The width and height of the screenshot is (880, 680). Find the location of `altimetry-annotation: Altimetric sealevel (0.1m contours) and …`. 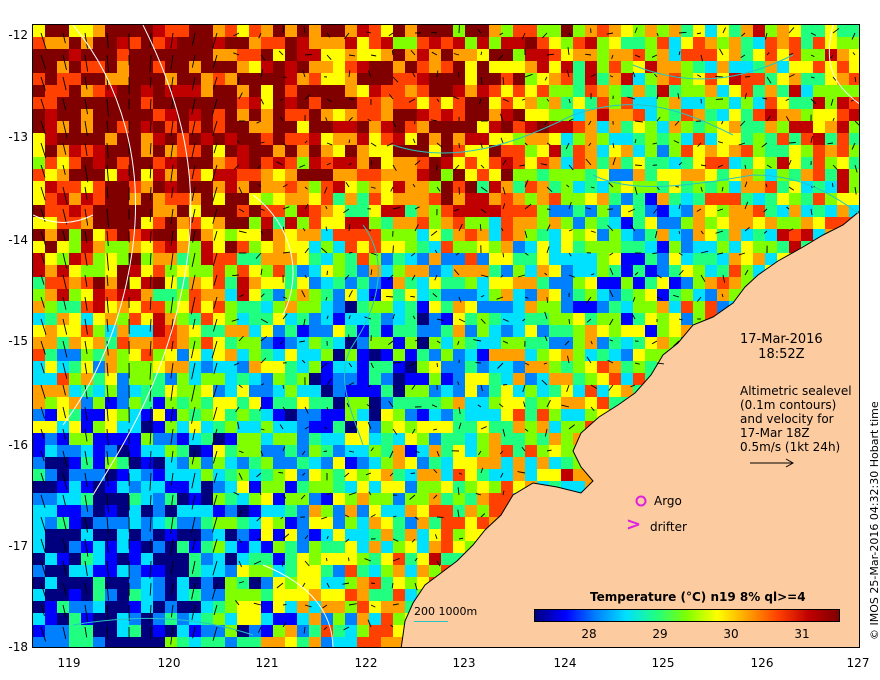

altimetry-annotation: Altimetric sealevel (0.1m contours) and … is located at coordinates (796, 419).